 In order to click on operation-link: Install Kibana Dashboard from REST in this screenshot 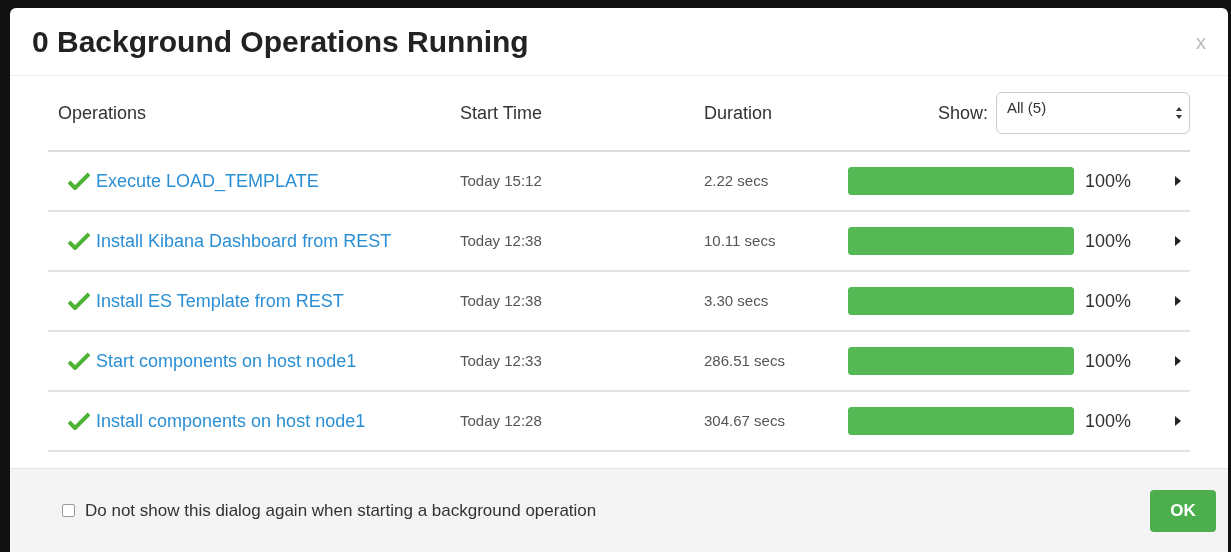, I will do `click(244, 241)`.